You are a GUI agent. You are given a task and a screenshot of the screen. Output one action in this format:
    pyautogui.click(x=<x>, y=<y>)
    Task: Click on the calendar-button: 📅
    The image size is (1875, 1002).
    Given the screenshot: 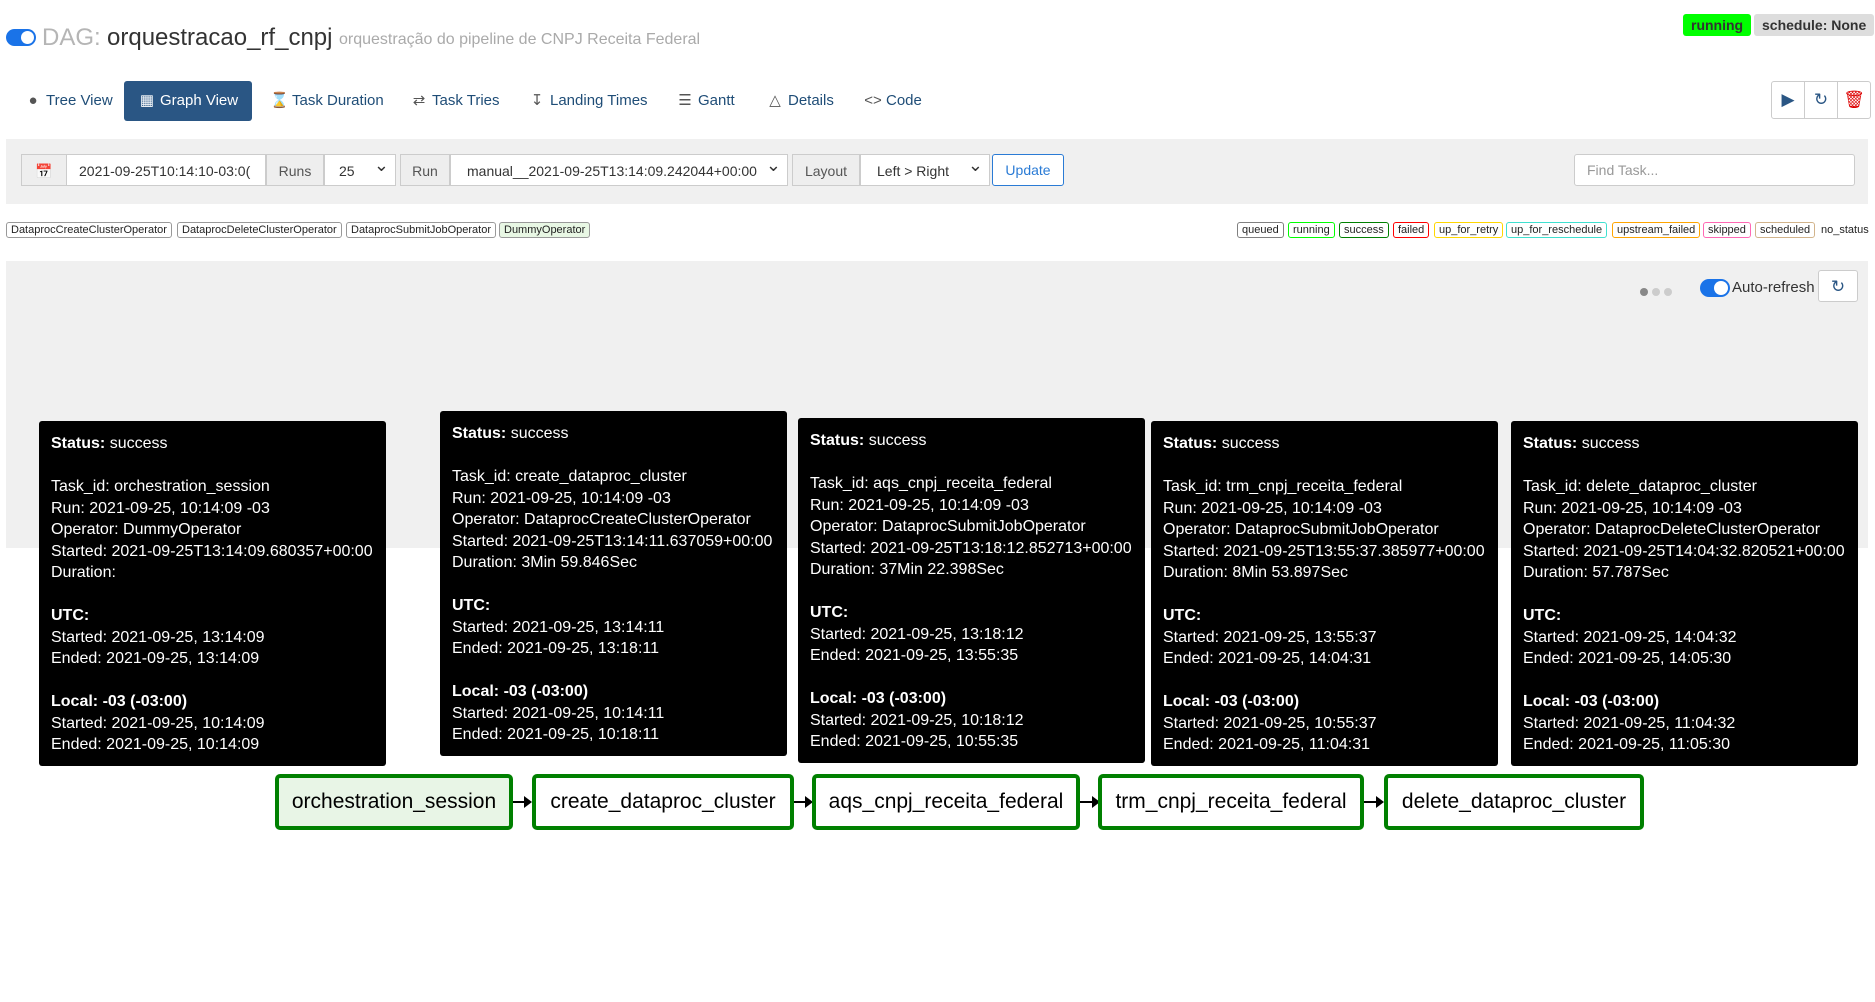 What is the action you would take?
    pyautogui.click(x=44, y=170)
    